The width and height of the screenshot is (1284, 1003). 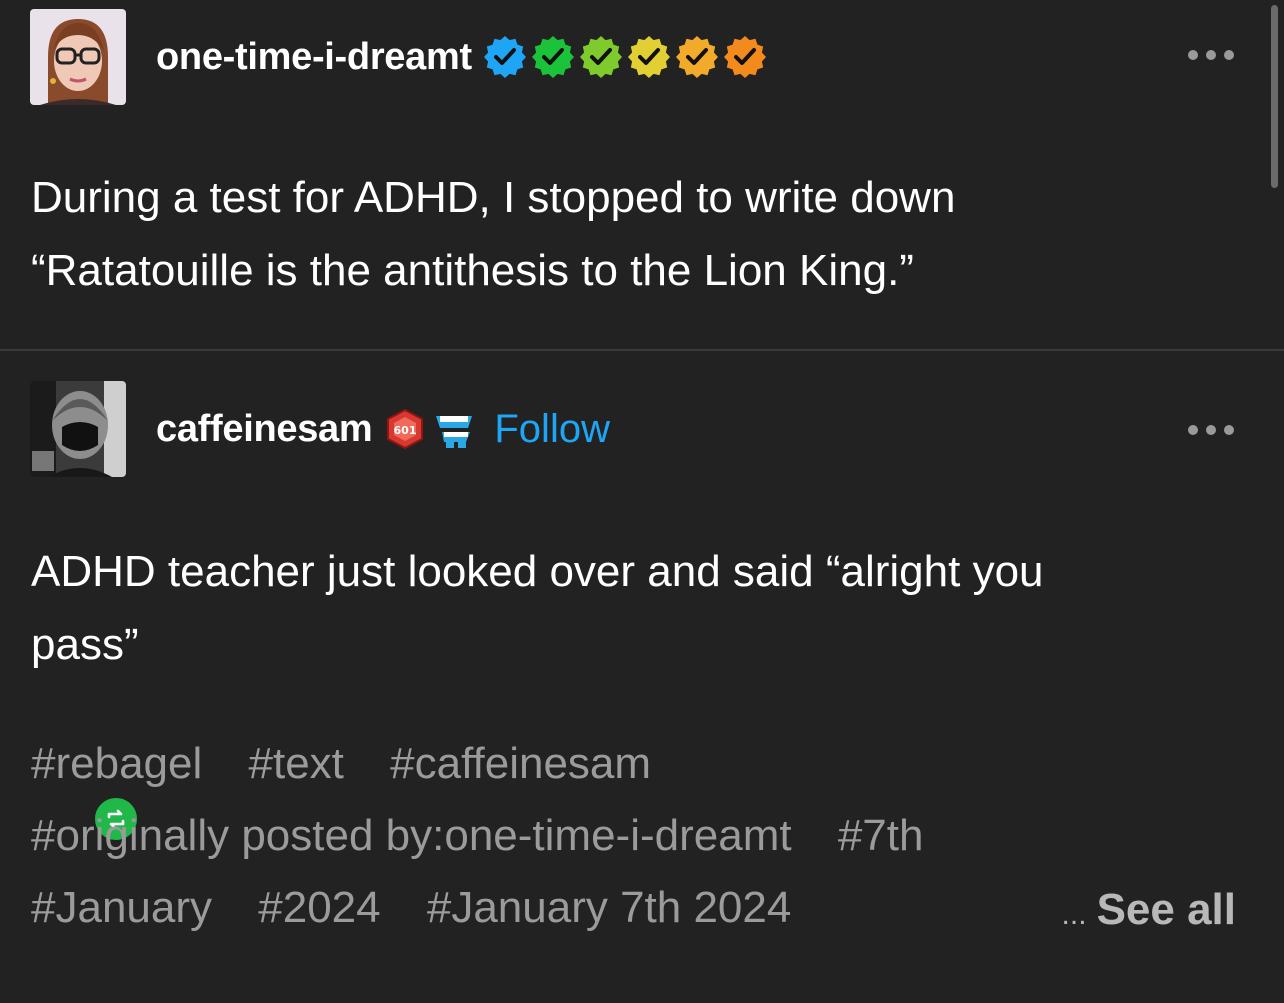 What do you see at coordinates (881, 835) in the screenshot?
I see `tag: #7th` at bounding box center [881, 835].